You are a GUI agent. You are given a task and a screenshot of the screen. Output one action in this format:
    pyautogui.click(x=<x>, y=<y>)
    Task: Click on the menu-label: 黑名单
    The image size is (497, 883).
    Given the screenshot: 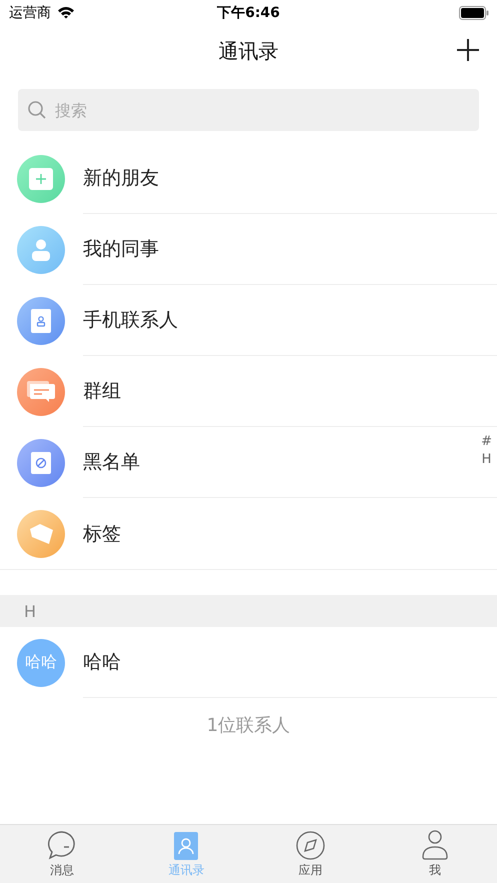 What is the action you would take?
    pyautogui.click(x=111, y=462)
    